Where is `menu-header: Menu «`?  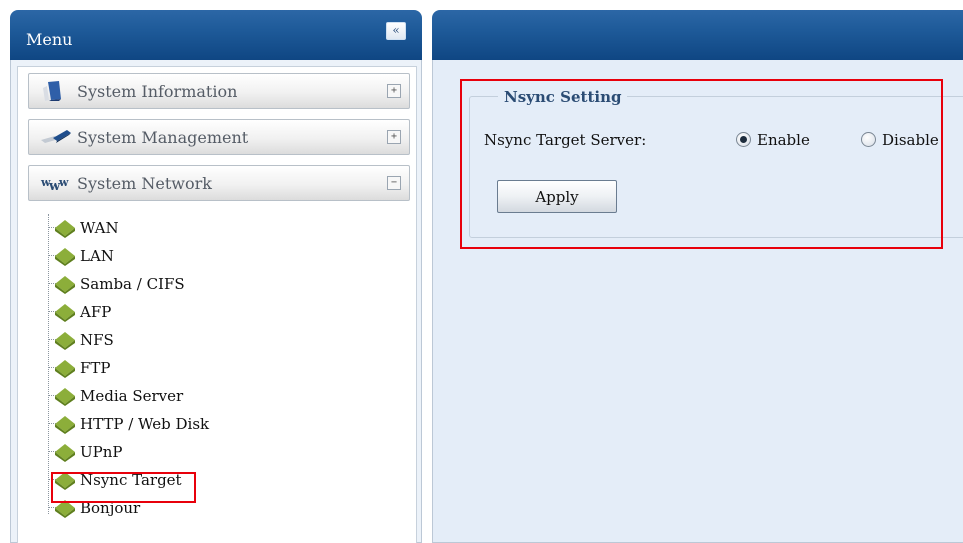
menu-header: Menu « is located at coordinates (216, 35).